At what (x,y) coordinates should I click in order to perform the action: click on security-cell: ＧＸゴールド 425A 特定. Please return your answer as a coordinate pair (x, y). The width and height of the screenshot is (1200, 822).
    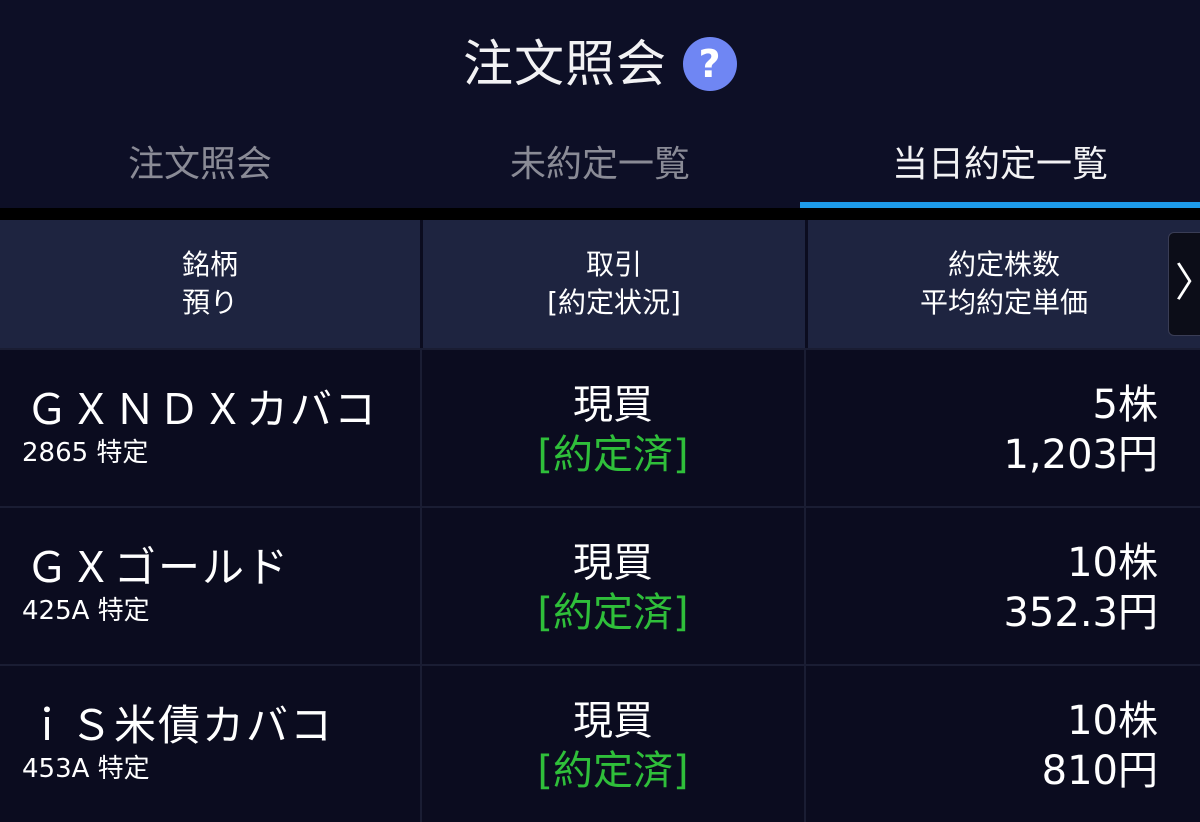
    Looking at the image, I should click on (210, 586).